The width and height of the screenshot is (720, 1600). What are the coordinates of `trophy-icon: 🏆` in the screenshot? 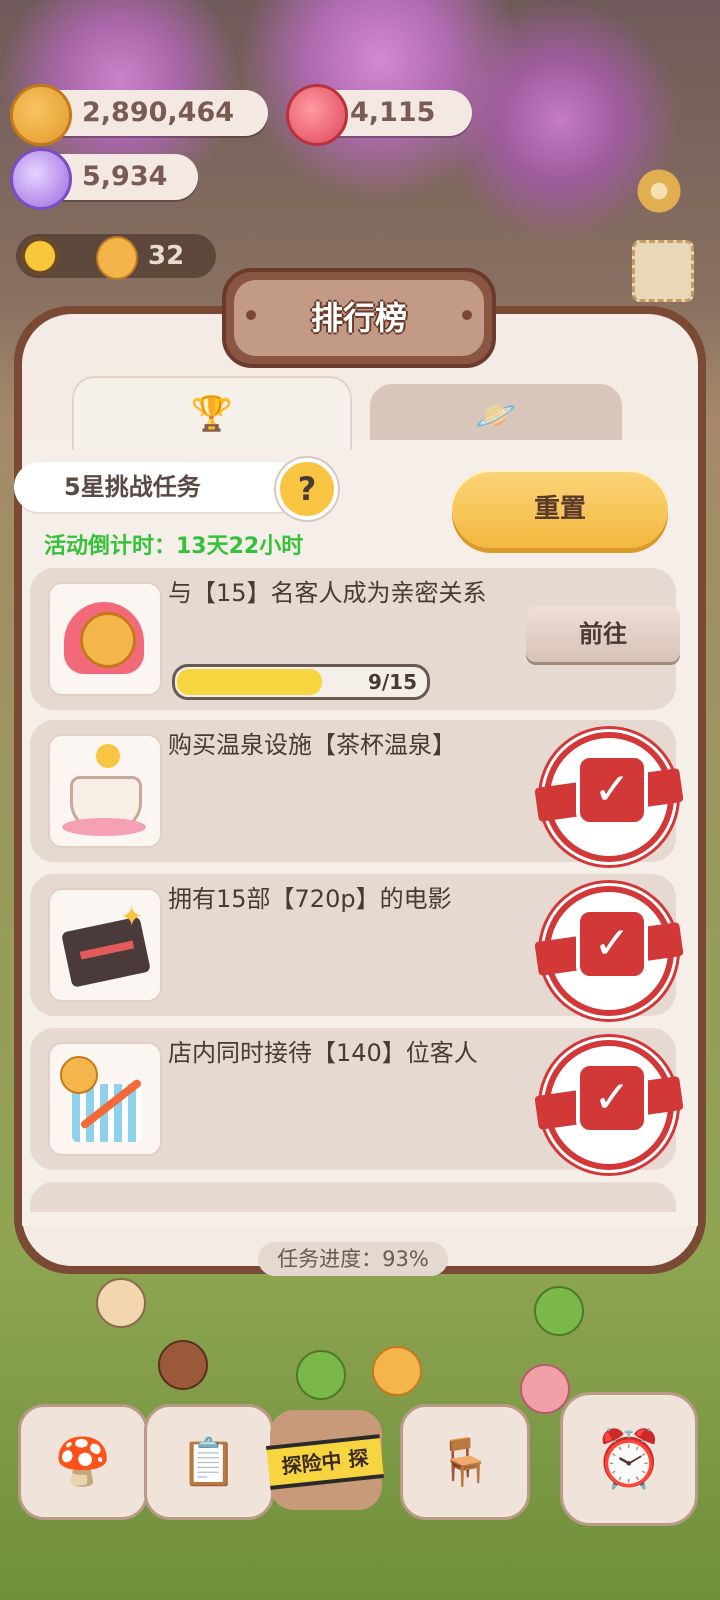 It's located at (212, 414).